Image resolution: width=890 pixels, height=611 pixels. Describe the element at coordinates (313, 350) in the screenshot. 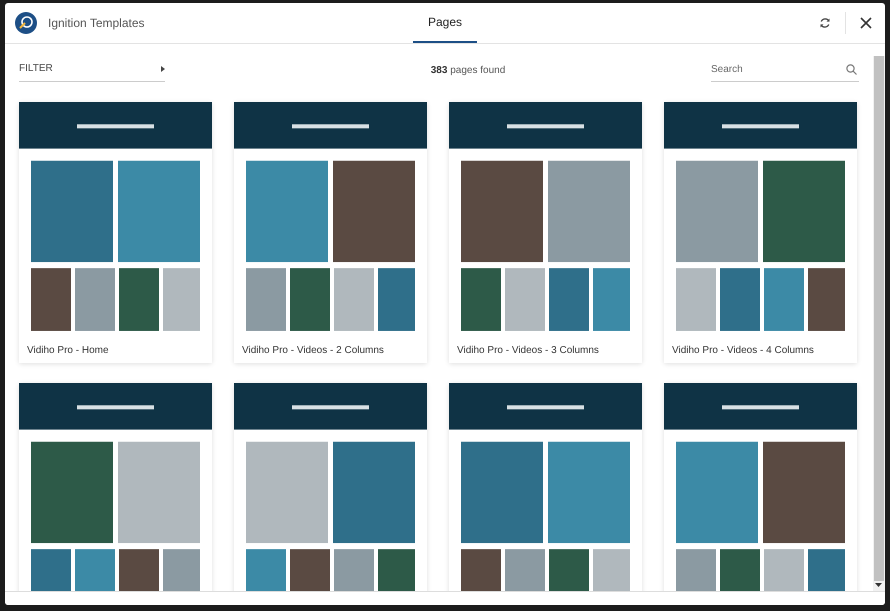

I see `template-title: Vidiho Pro - Videos - 2 Columns` at that location.